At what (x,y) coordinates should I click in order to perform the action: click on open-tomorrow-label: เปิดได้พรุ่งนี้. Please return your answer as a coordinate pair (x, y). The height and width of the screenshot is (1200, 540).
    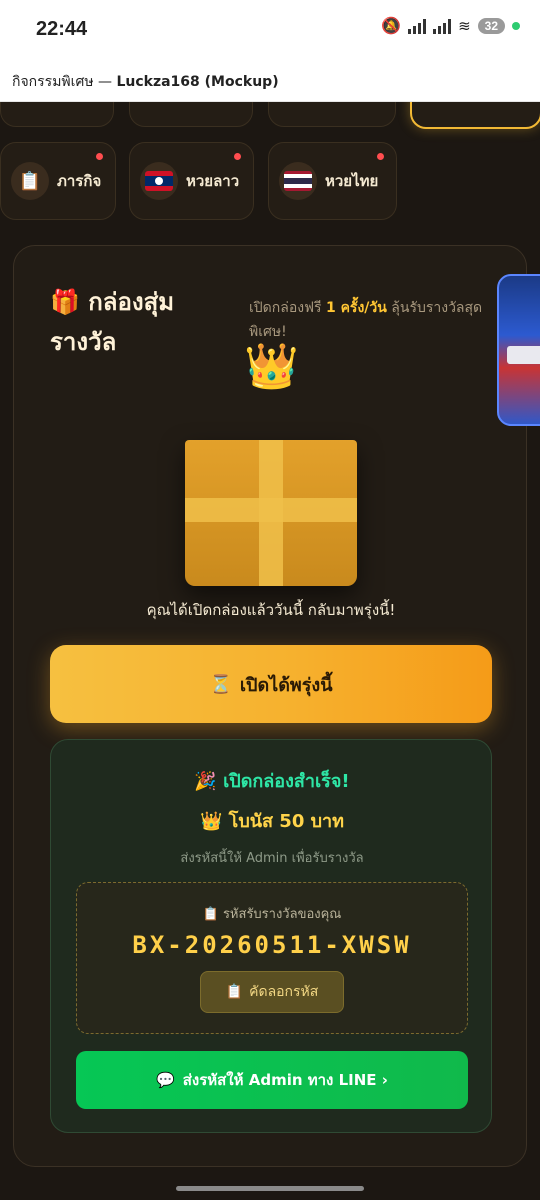
    Looking at the image, I should click on (286, 685).